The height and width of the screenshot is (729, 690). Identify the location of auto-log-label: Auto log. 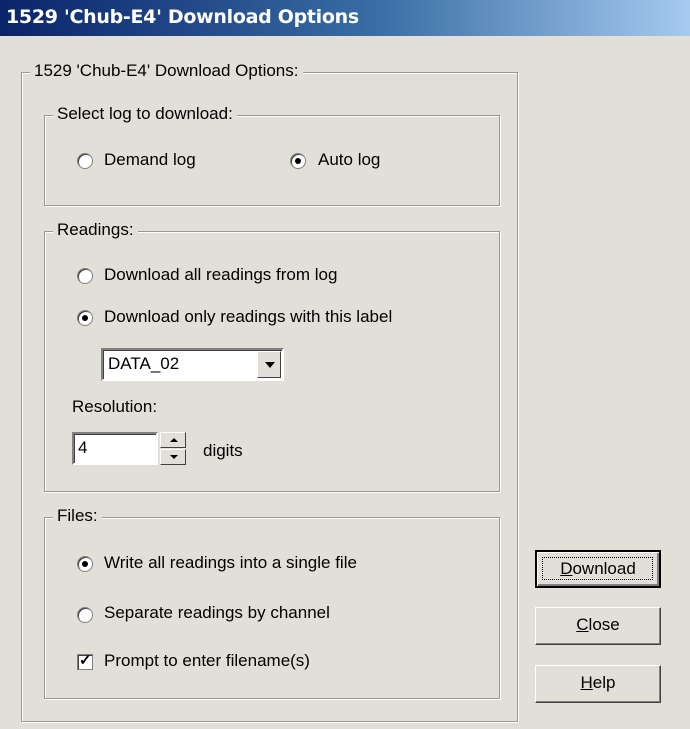
(349, 160).